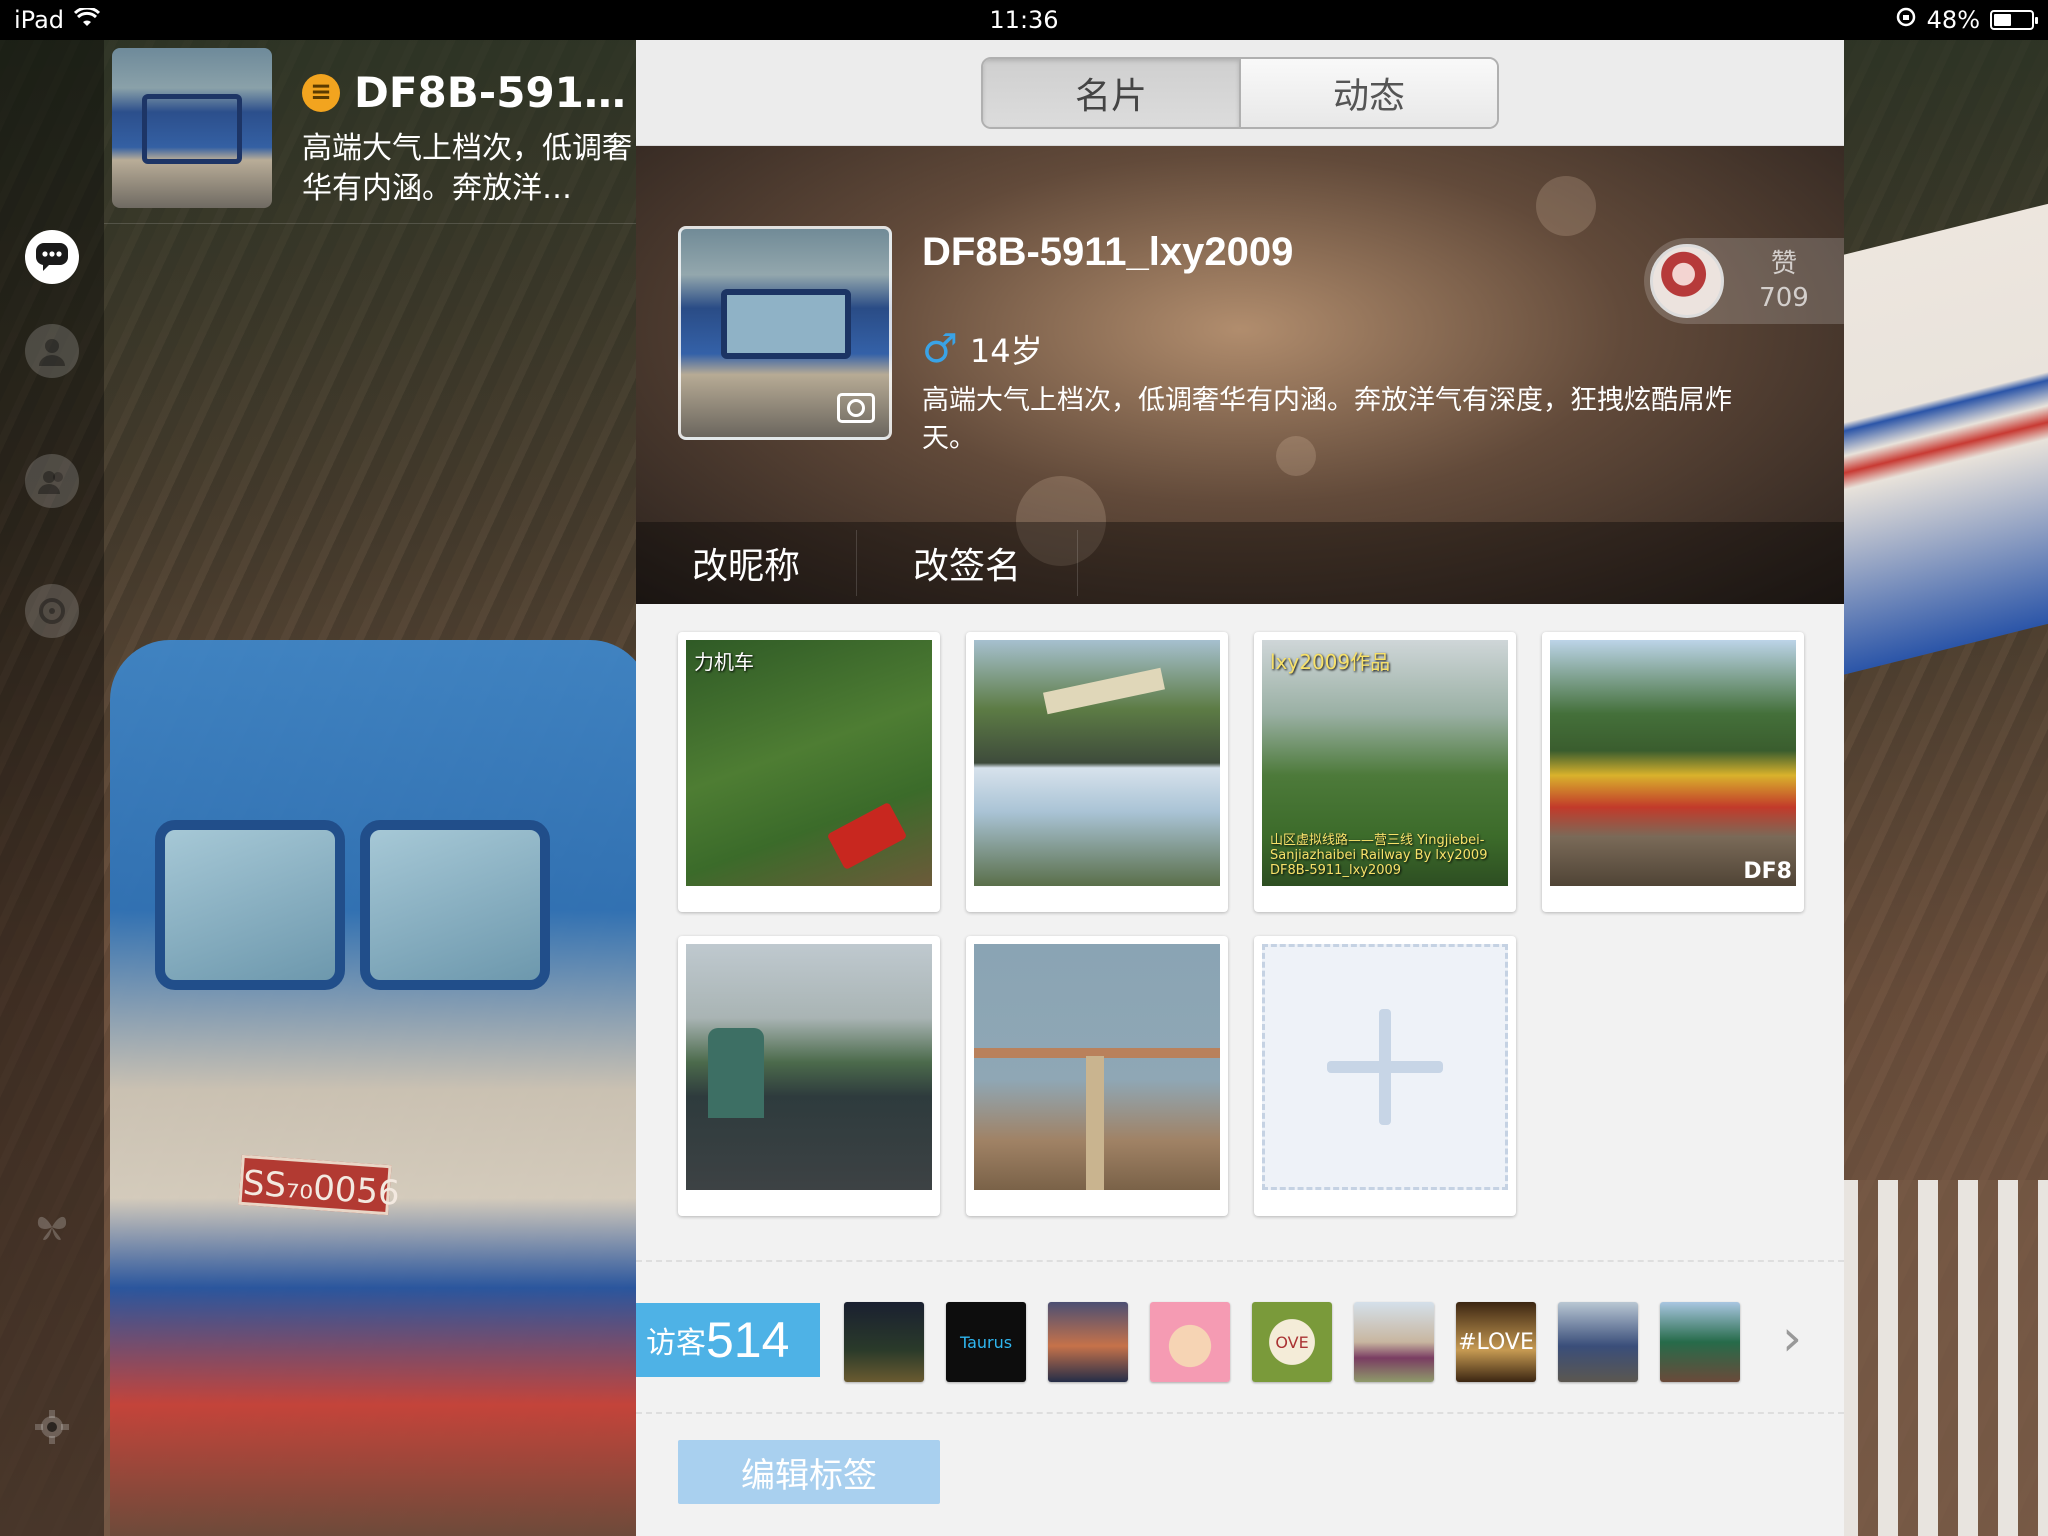  Describe the element at coordinates (1792, 1338) in the screenshot. I see `chevron-right-icon: ›` at that location.